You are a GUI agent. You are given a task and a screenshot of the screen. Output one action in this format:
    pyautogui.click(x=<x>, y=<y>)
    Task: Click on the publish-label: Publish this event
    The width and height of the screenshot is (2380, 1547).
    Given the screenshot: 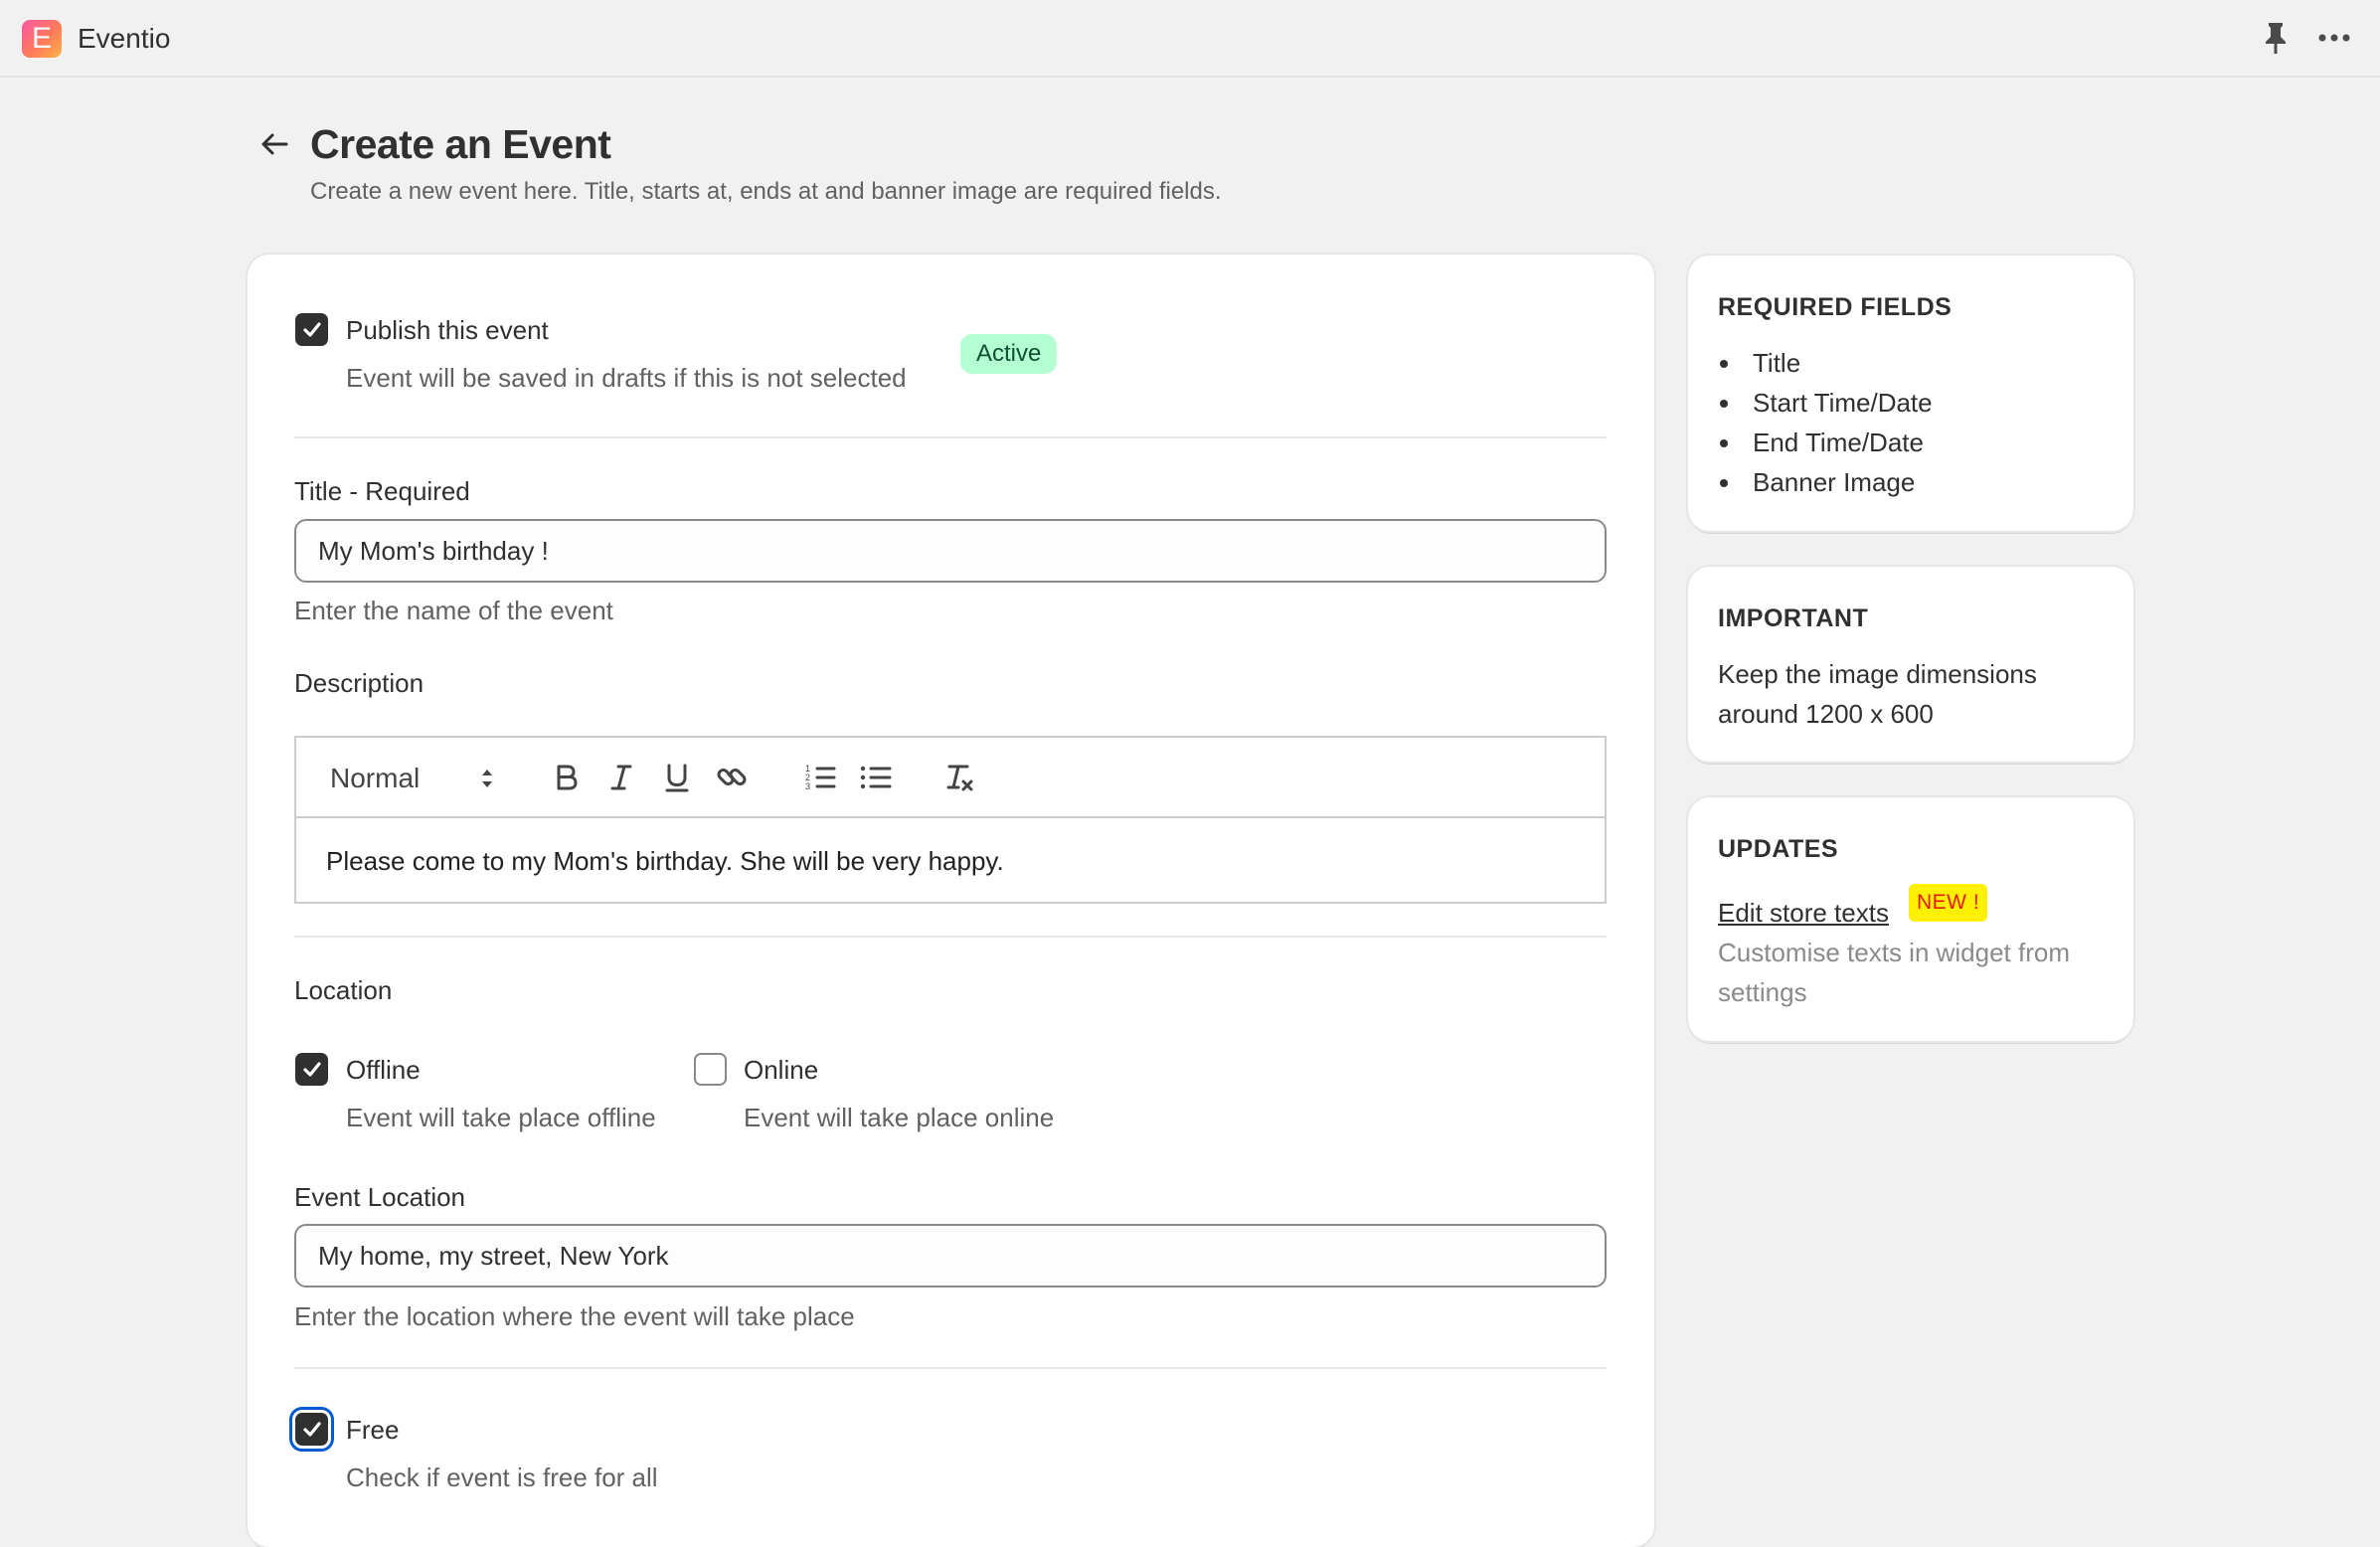 What is the action you would take?
    pyautogui.click(x=447, y=330)
    